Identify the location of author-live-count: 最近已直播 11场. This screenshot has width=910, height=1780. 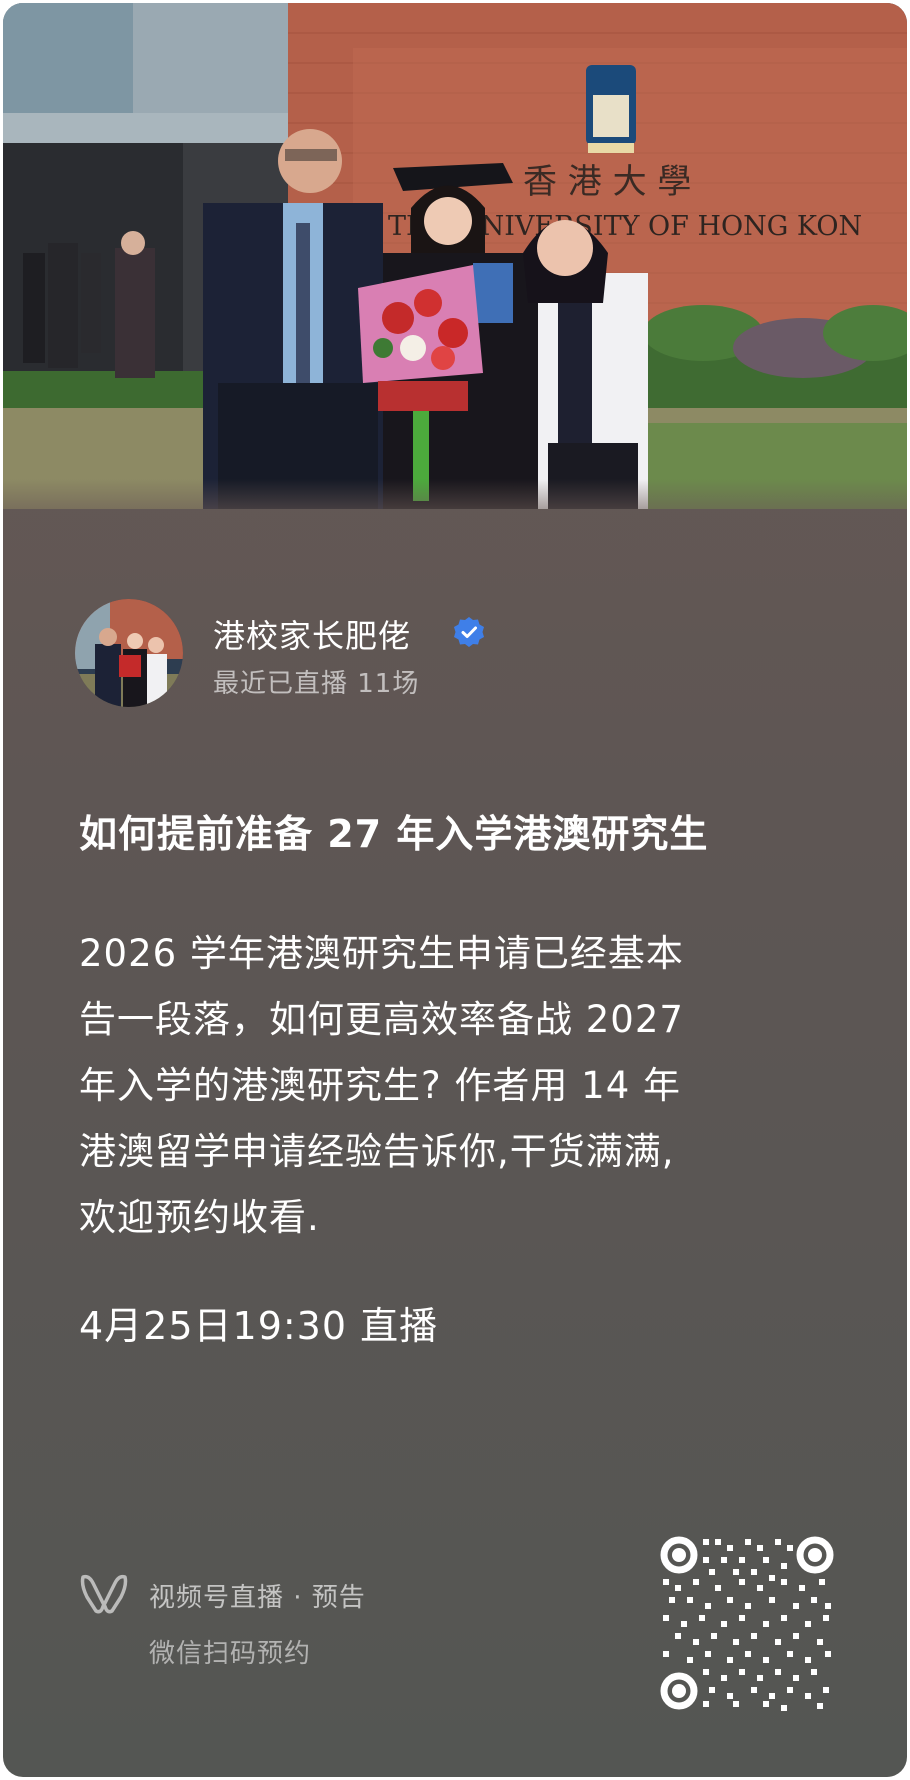
(316, 684).